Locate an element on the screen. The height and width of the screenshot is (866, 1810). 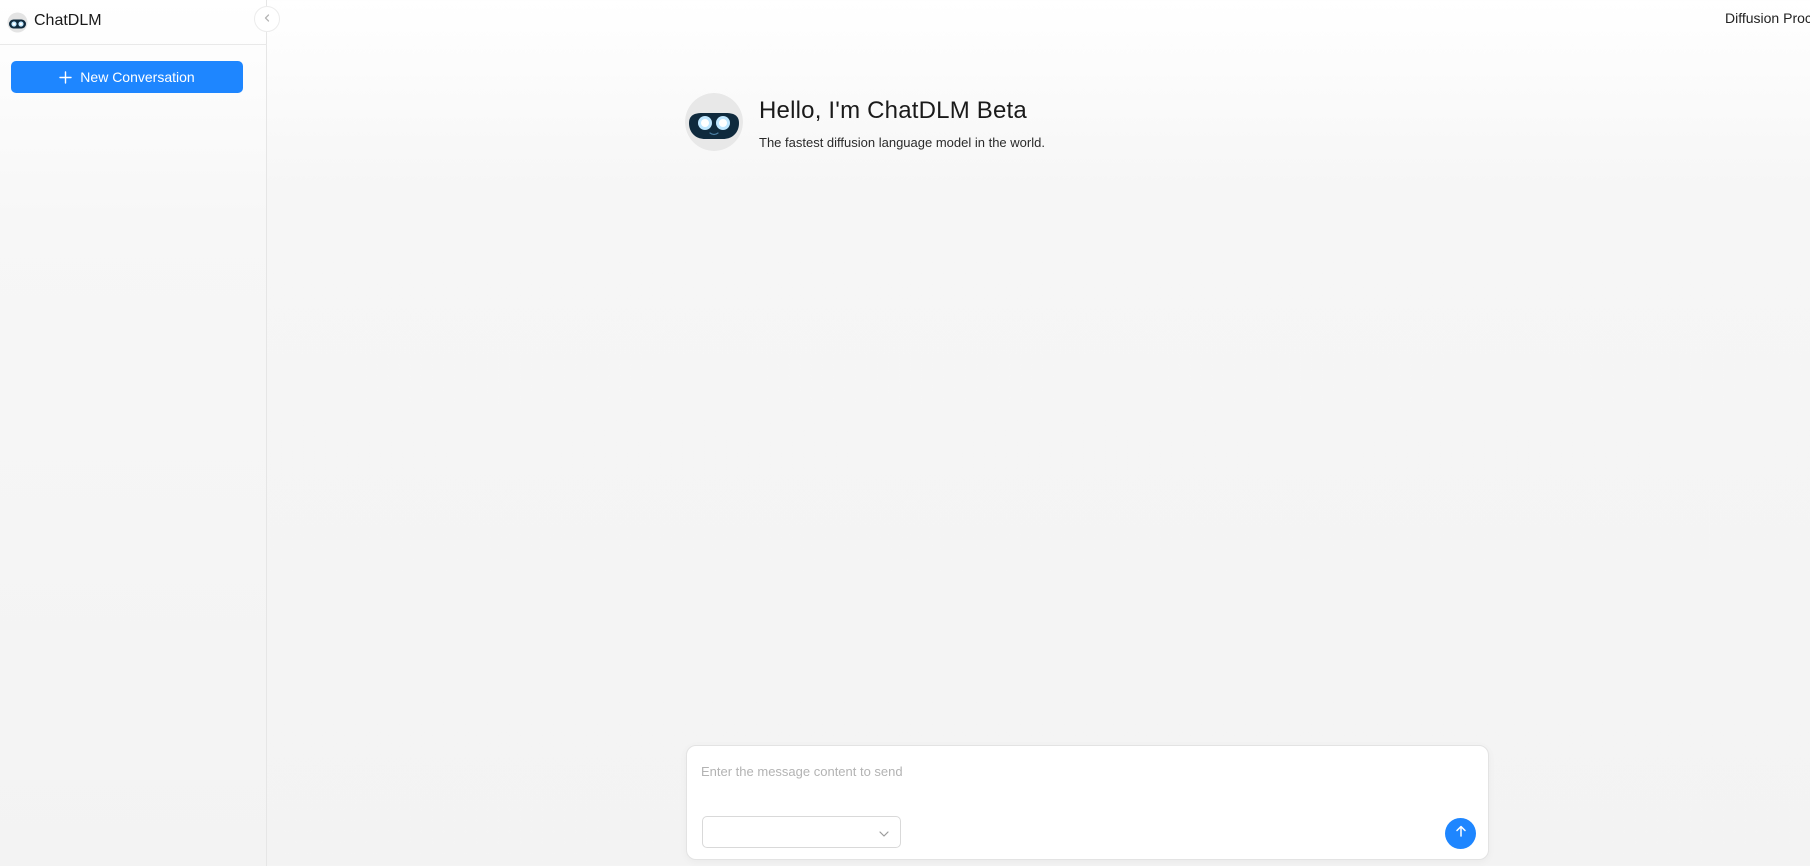
message-composer is located at coordinates (1087, 802).